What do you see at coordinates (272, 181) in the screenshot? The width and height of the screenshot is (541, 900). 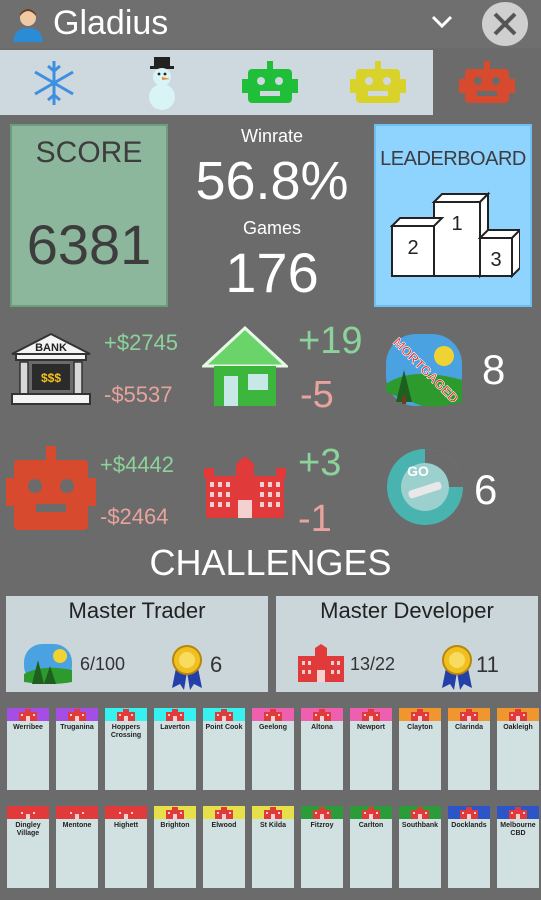 I see `winrate-value: 56.8%` at bounding box center [272, 181].